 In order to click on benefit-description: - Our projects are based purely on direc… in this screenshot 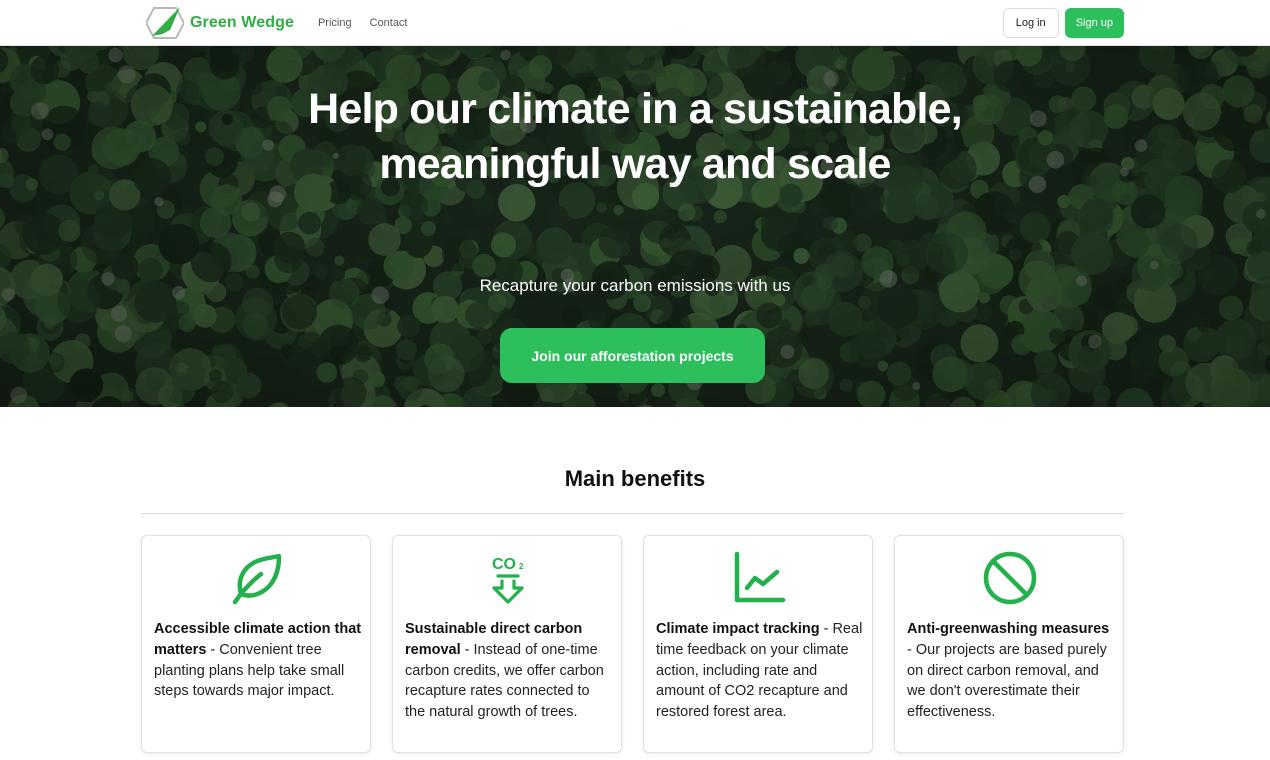, I will do `click(1007, 681)`.